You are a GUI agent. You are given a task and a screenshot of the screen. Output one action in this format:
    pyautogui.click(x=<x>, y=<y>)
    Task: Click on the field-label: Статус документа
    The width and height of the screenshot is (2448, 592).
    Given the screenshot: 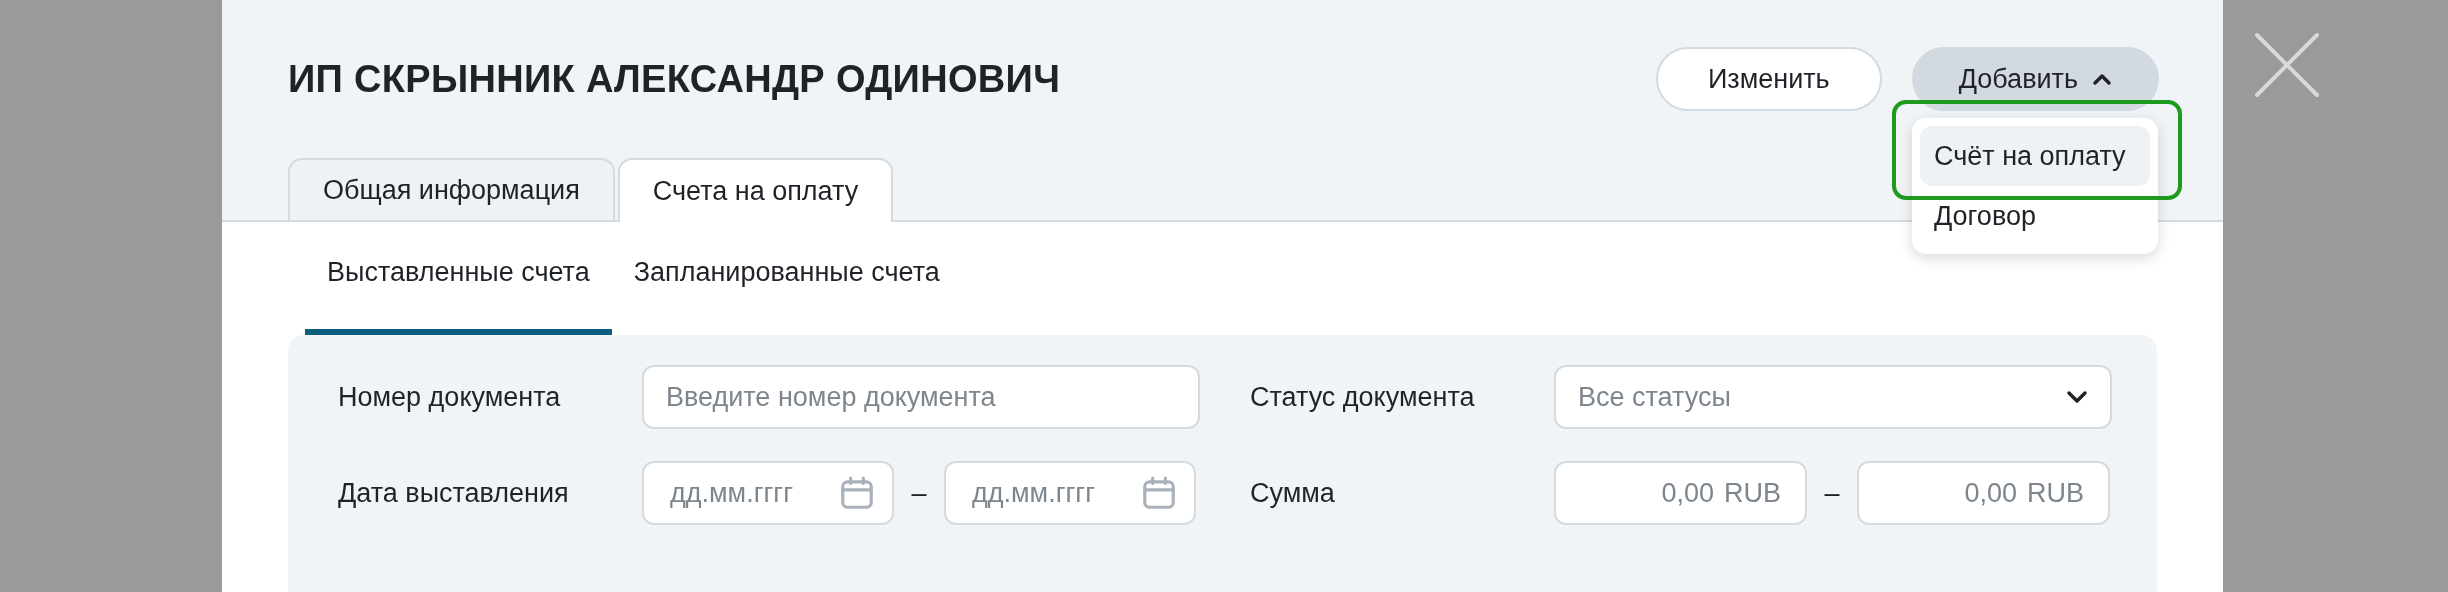 What is the action you would take?
    pyautogui.click(x=1363, y=397)
    